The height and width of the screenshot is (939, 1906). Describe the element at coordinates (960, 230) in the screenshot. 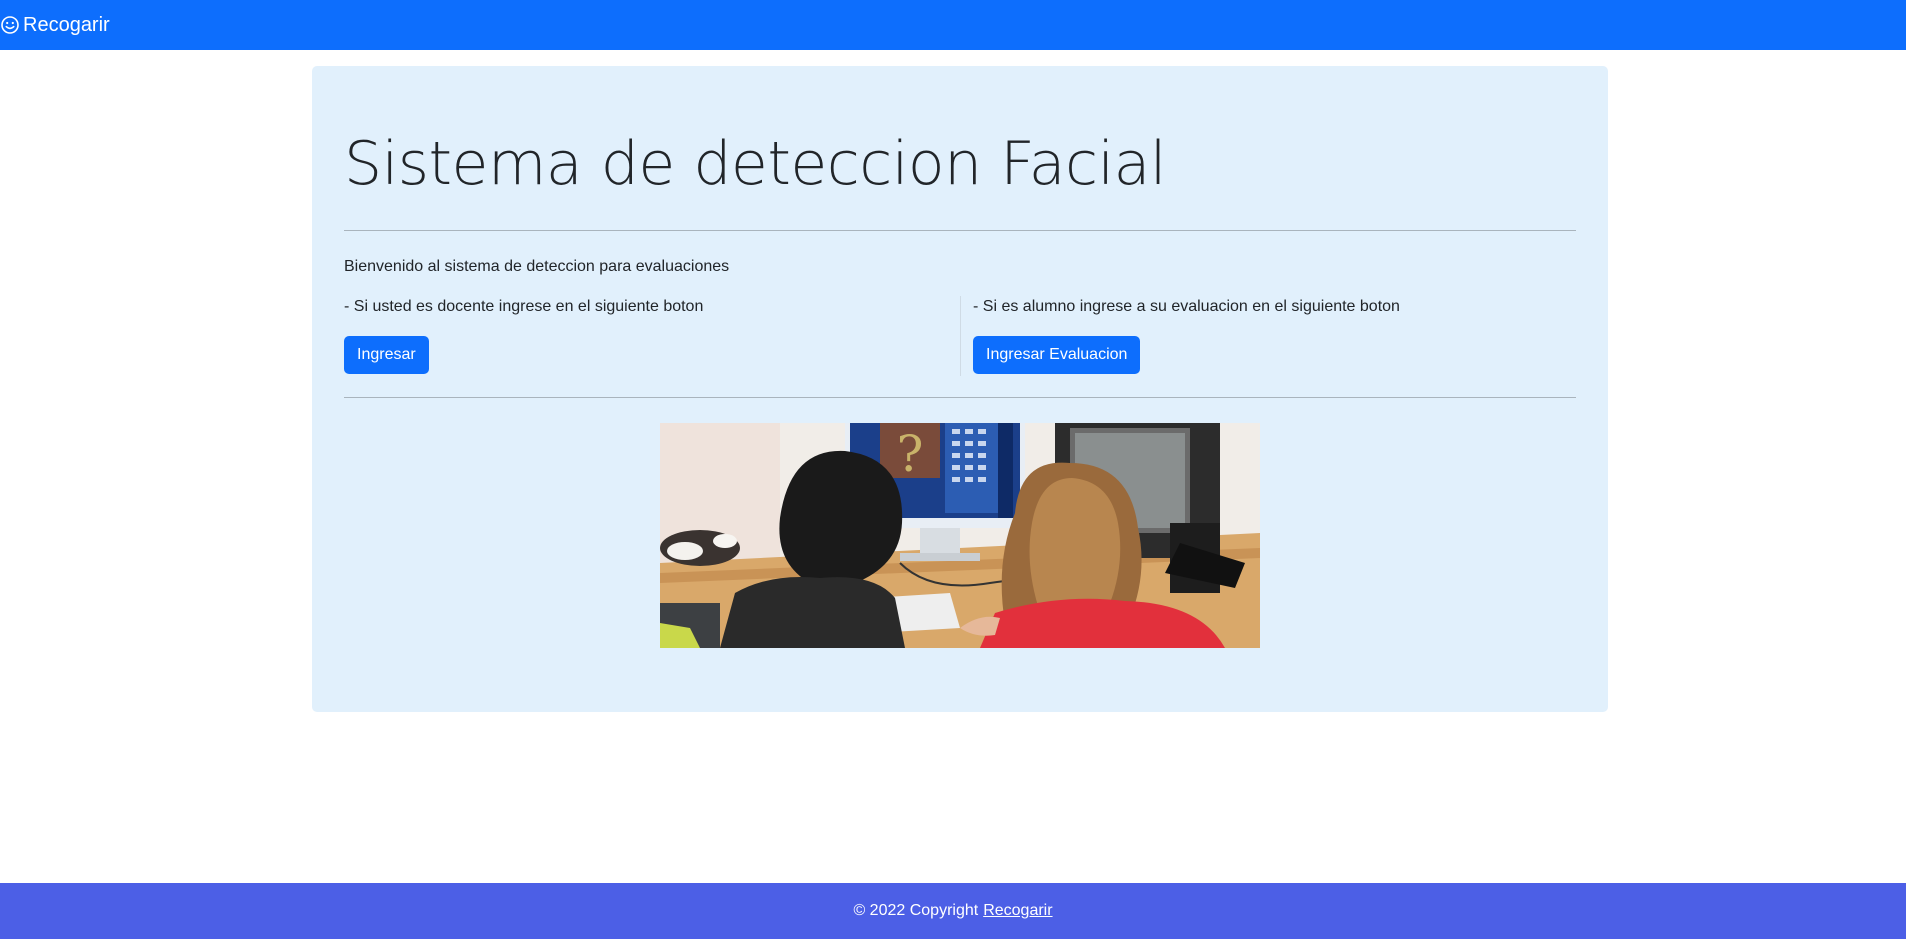

I see `title-divider` at that location.